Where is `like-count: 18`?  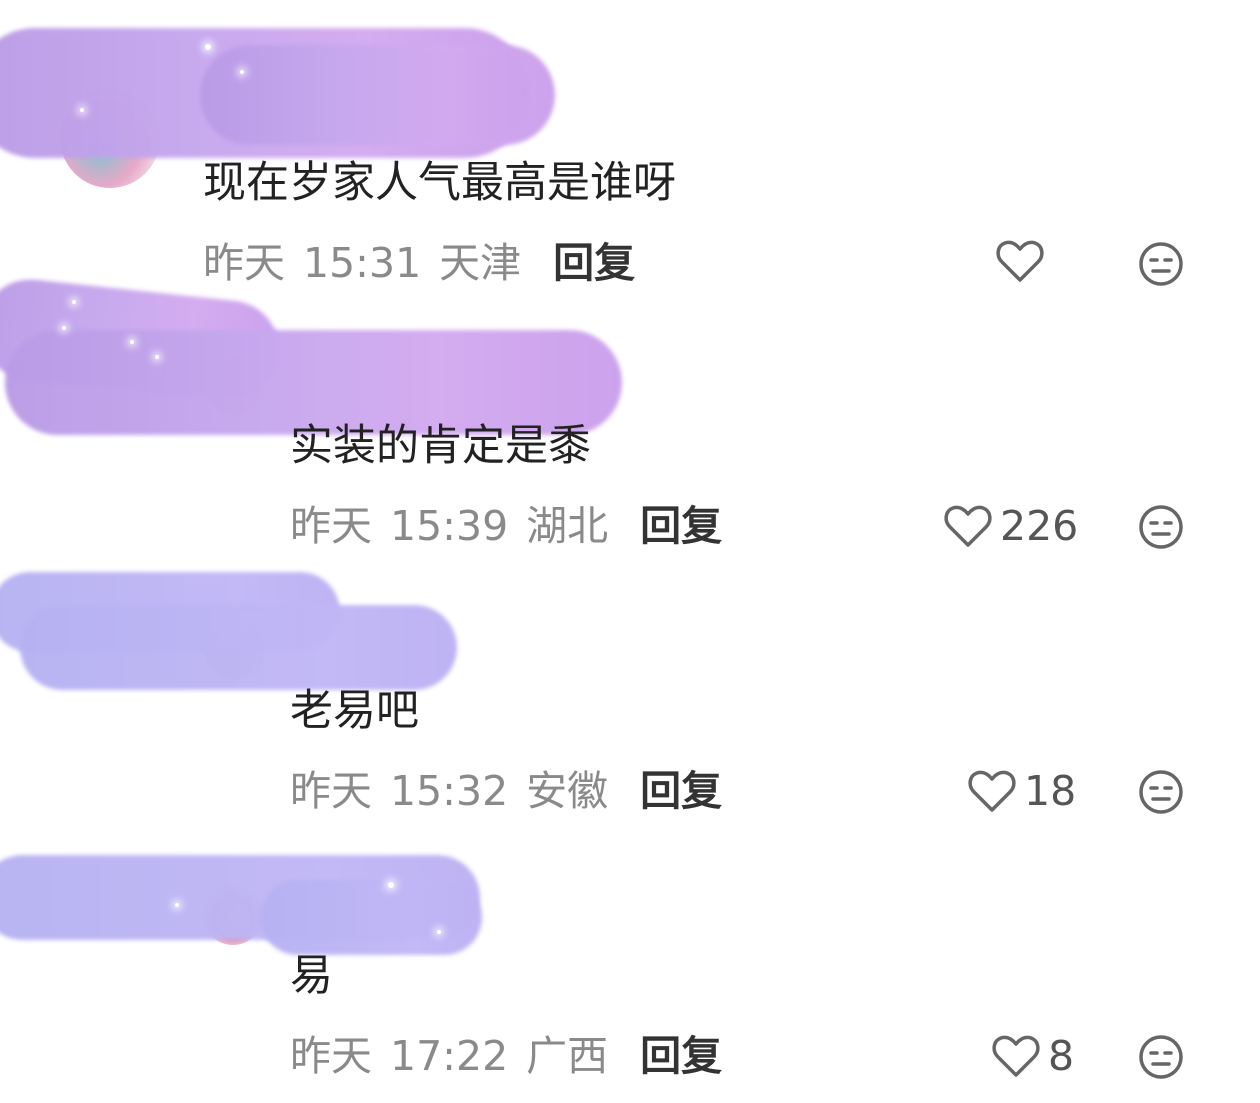
like-count: 18 is located at coordinates (1050, 791).